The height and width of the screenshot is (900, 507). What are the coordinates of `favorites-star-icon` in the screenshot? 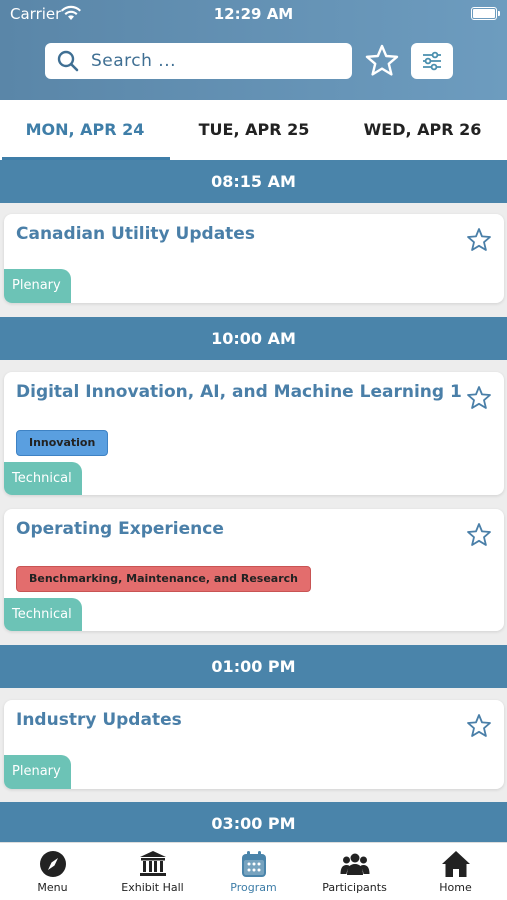 It's located at (382, 61).